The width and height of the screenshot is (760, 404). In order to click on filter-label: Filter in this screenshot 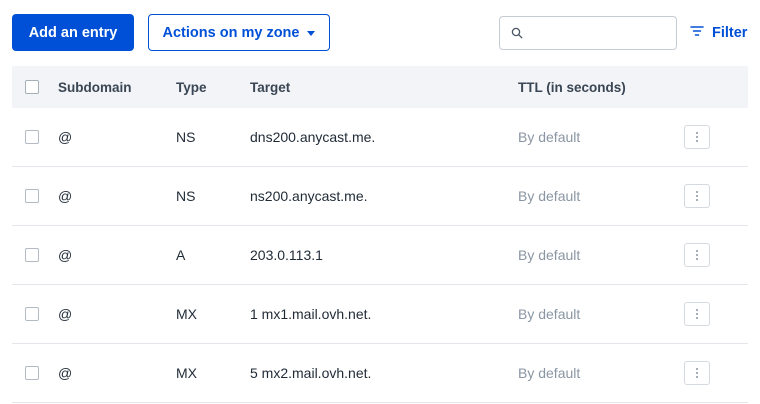, I will do `click(730, 33)`.